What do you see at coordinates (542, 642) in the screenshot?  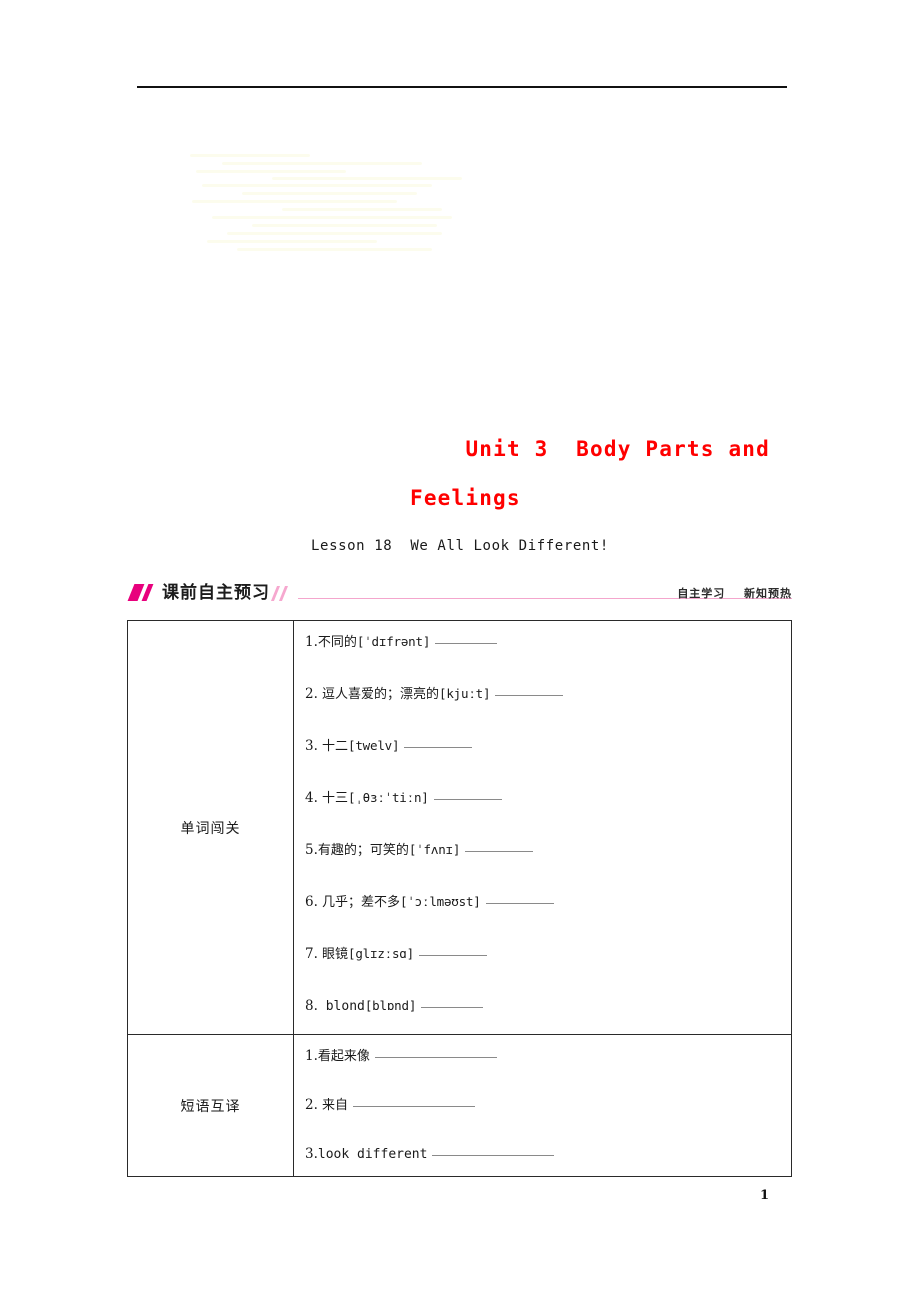 I see `list-item: 1.不同的[ˈdɪfrənt]` at bounding box center [542, 642].